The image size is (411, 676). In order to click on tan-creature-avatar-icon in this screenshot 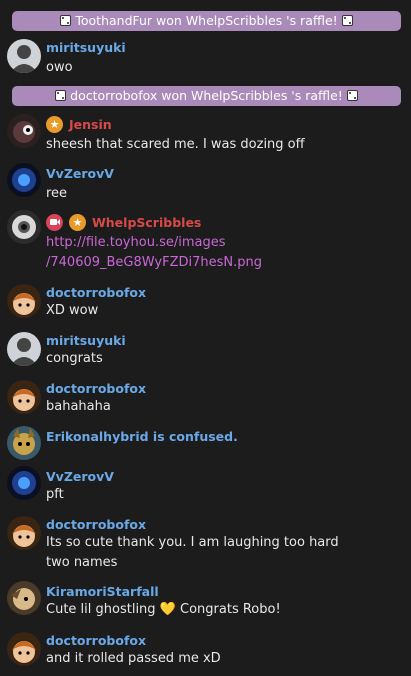, I will do `click(24, 598)`.